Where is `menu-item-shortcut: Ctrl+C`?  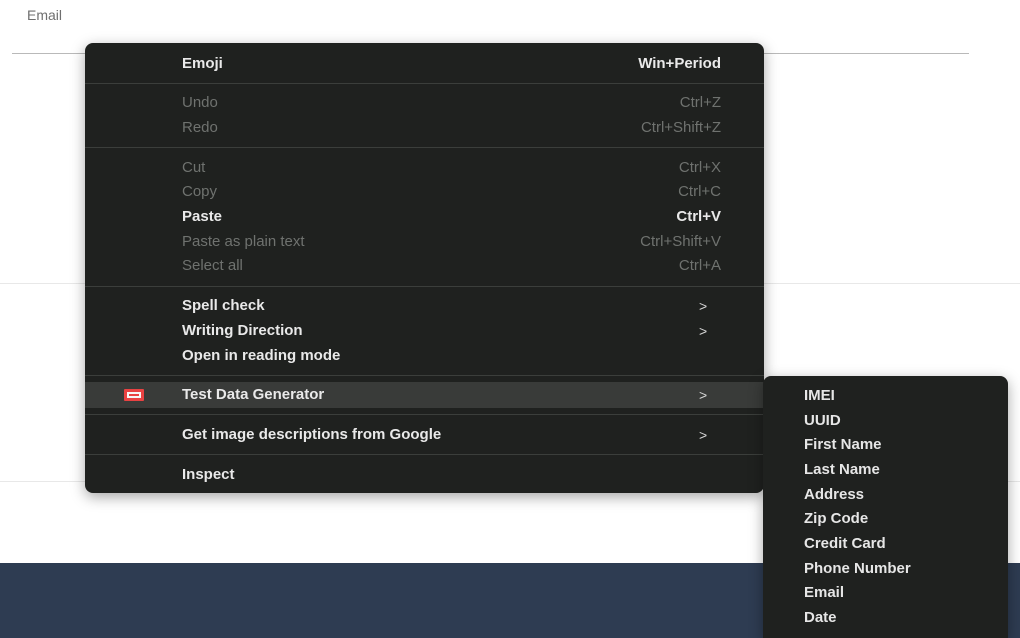
menu-item-shortcut: Ctrl+C is located at coordinates (699, 191).